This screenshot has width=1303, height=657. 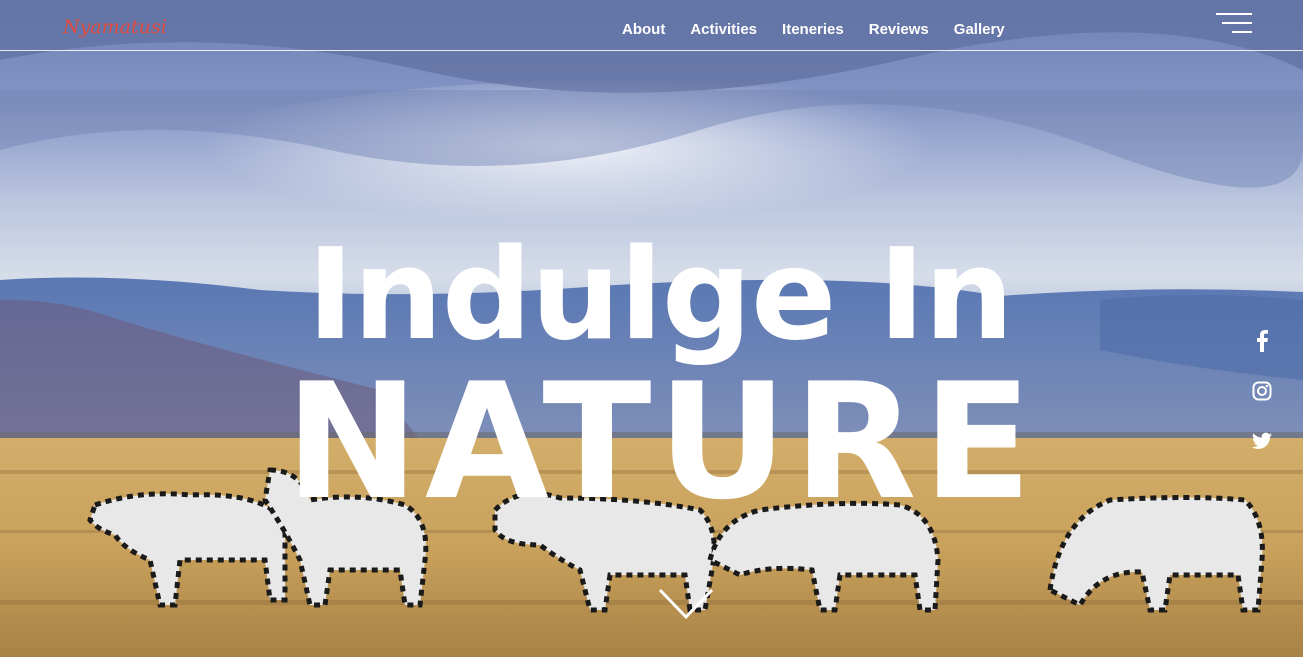 I want to click on nav-activities: Activities, so click(x=723, y=29).